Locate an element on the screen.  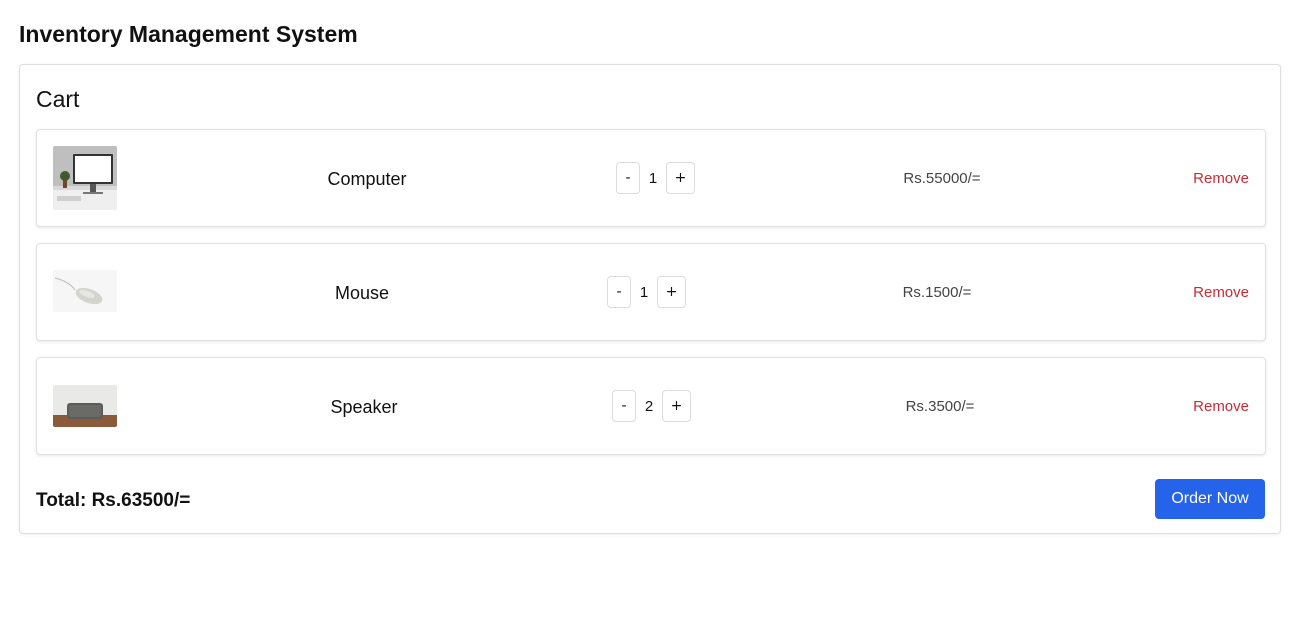
app-title: Inventory Management System is located at coordinates (188, 34).